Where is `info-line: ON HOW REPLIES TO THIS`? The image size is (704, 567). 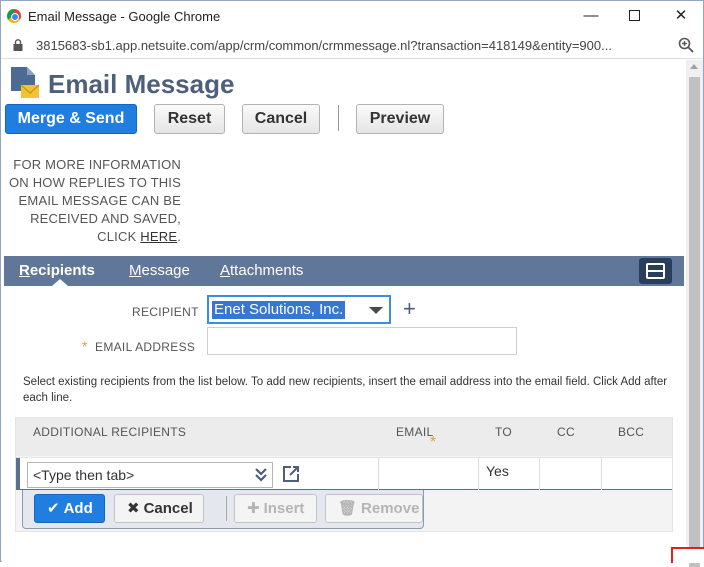
info-line: ON HOW REPLIES TO THIS is located at coordinates (95, 182).